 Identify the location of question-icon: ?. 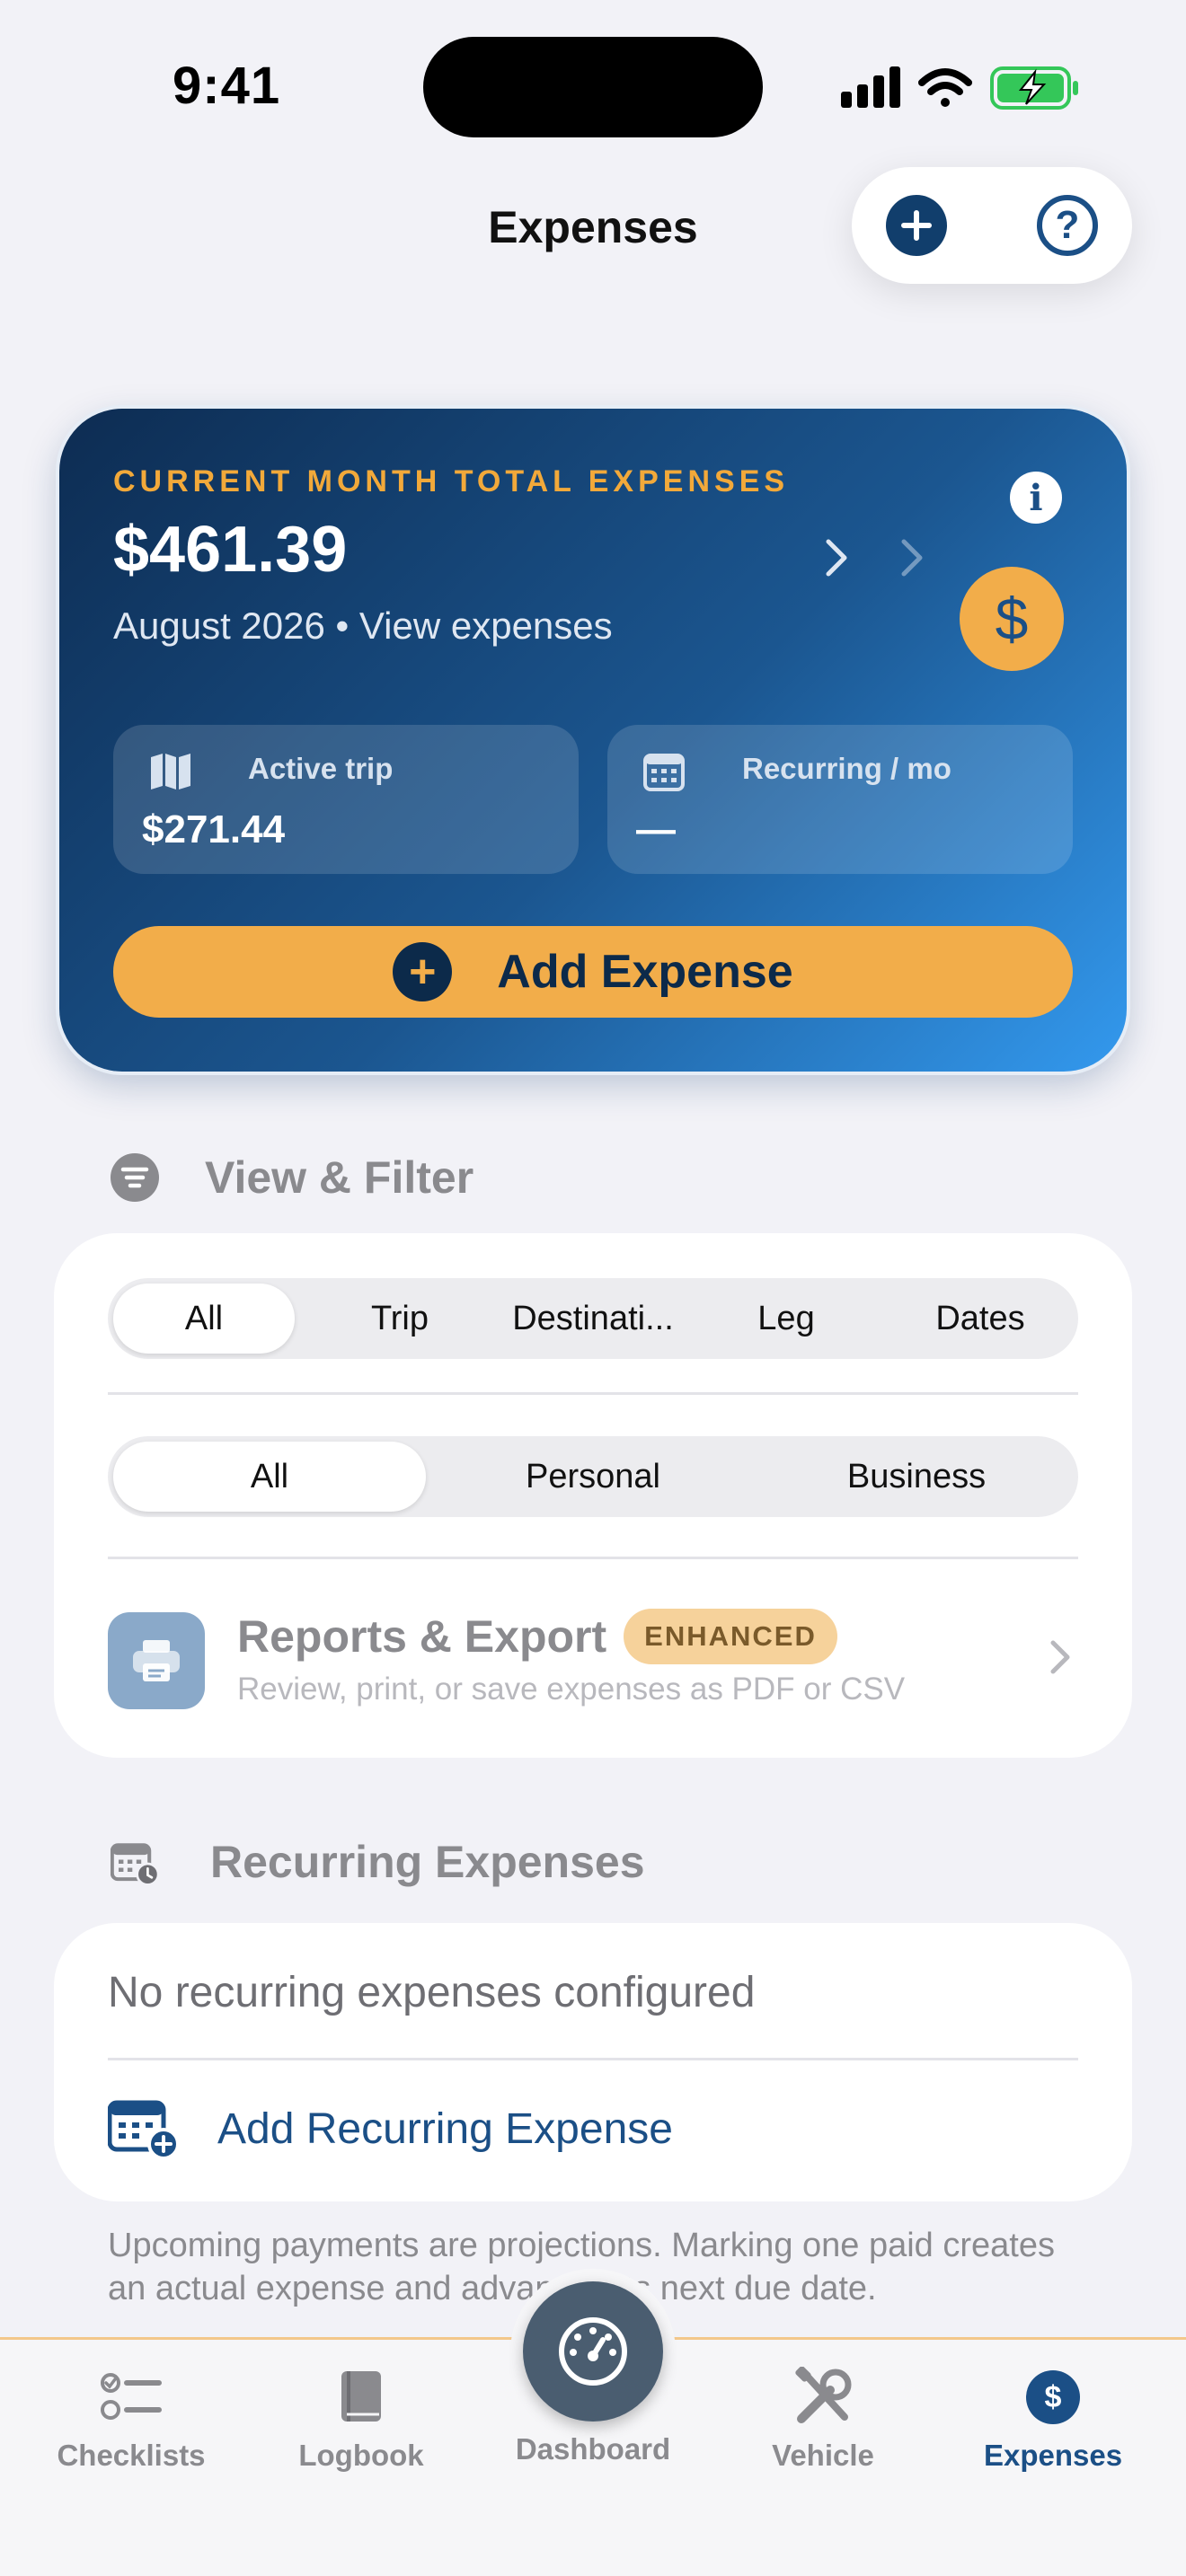
(1067, 225).